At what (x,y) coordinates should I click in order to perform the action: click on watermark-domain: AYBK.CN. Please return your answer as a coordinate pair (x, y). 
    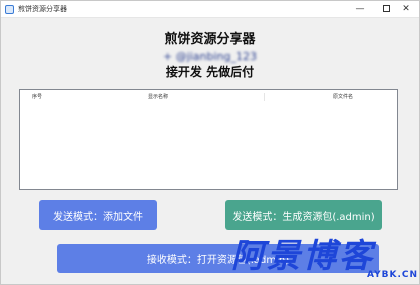
    Looking at the image, I should click on (393, 275).